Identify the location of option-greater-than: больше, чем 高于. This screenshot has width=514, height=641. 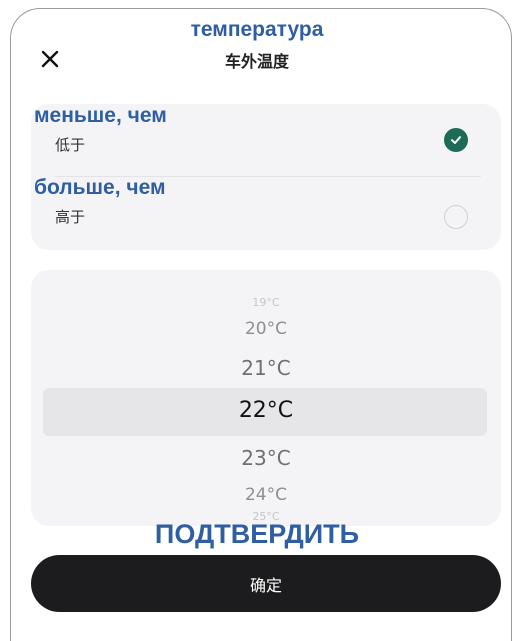
(266, 211).